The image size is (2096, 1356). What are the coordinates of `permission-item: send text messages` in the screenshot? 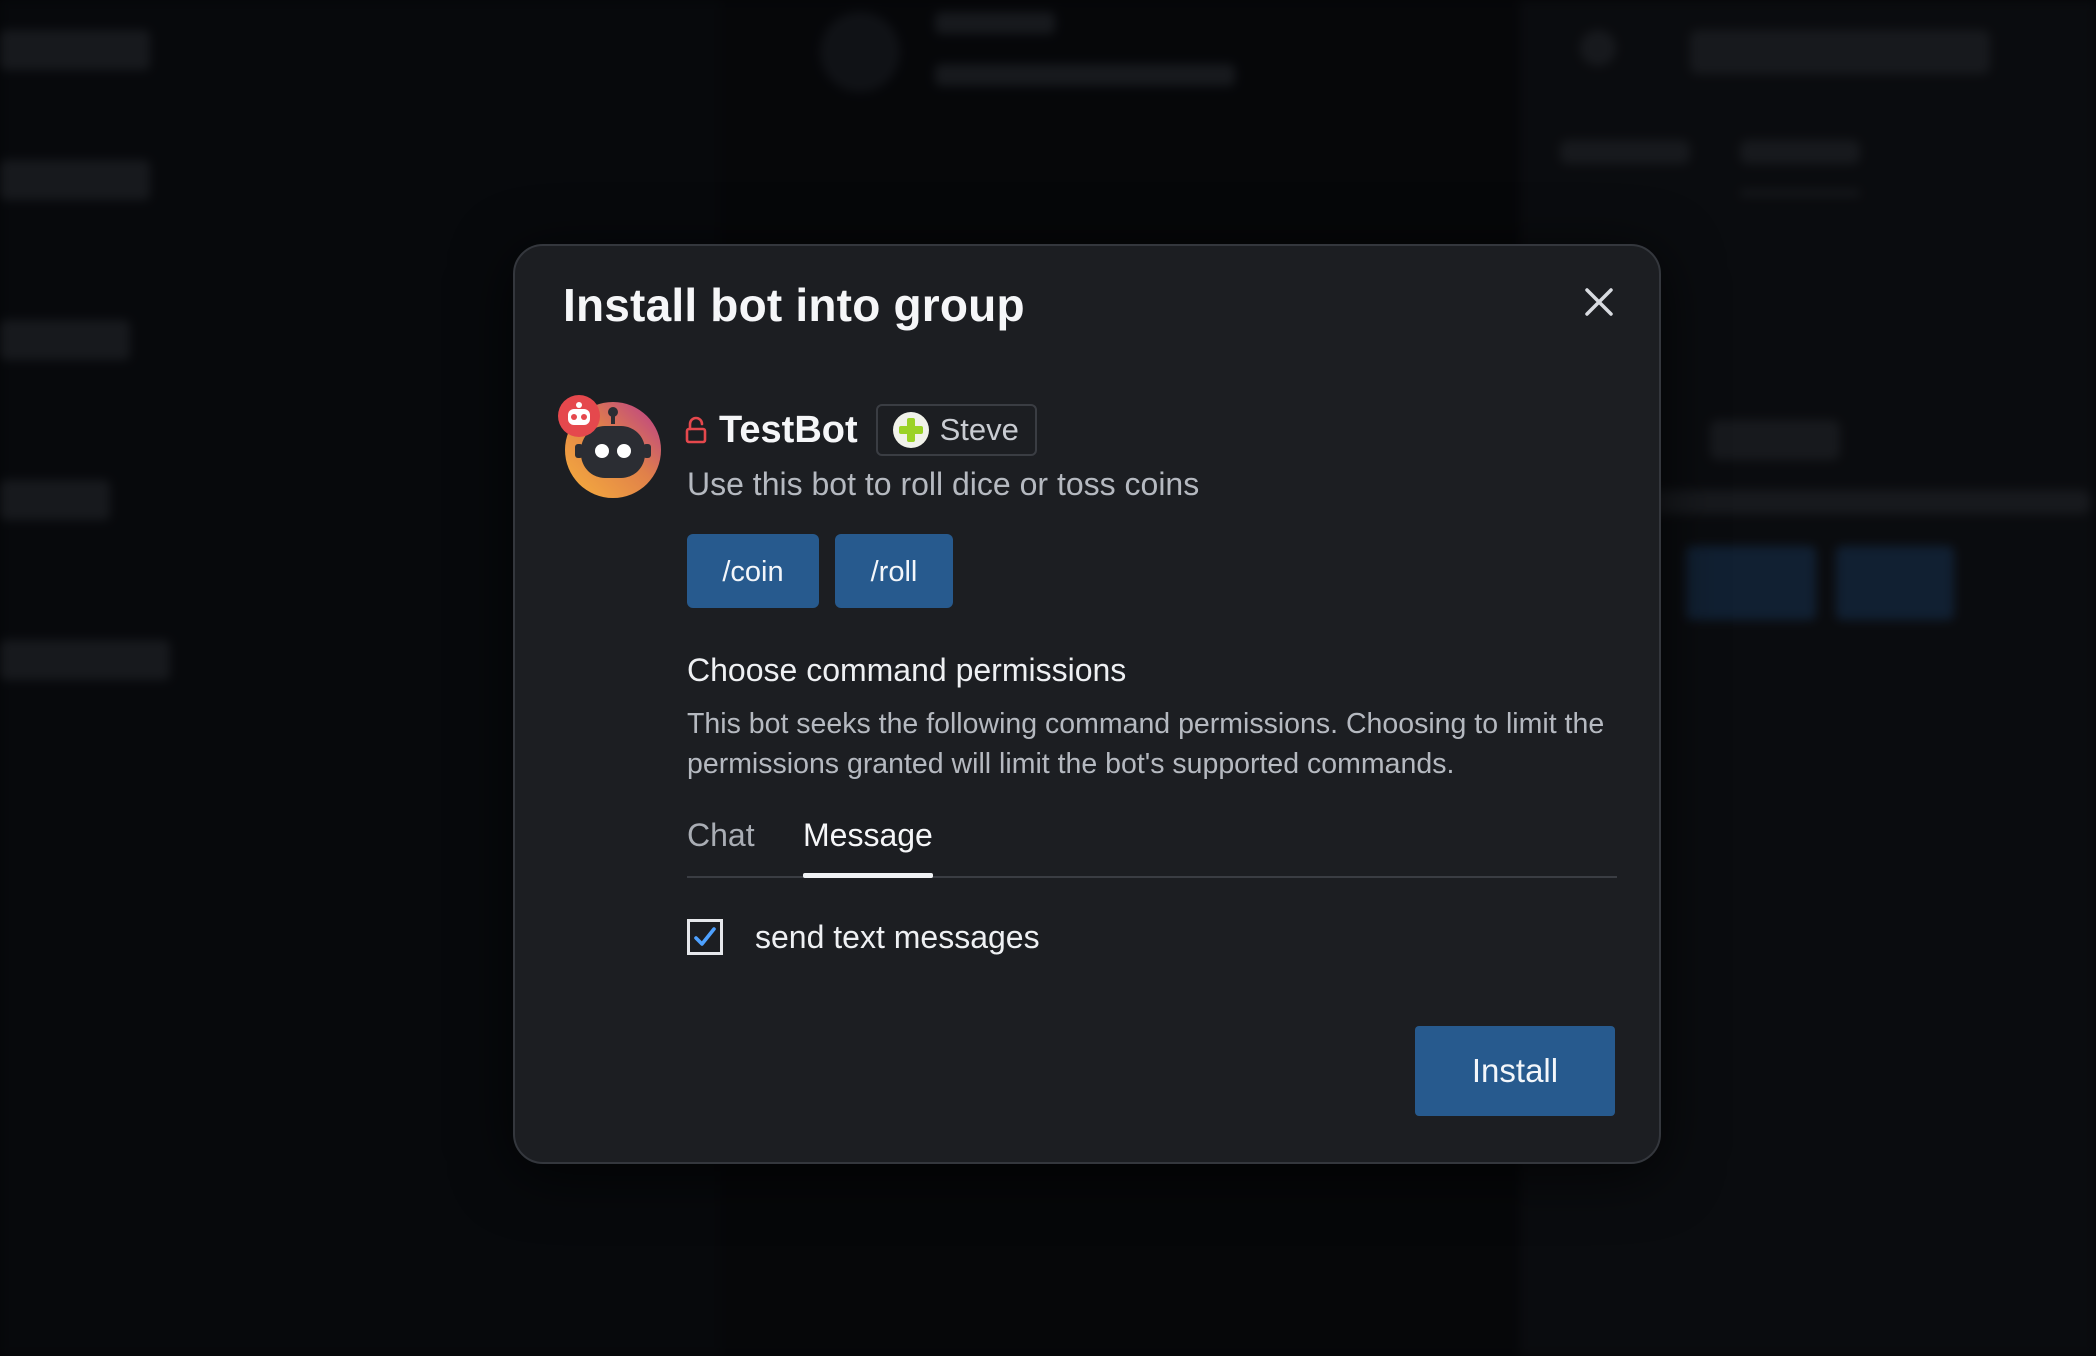 It's located at (863, 937).